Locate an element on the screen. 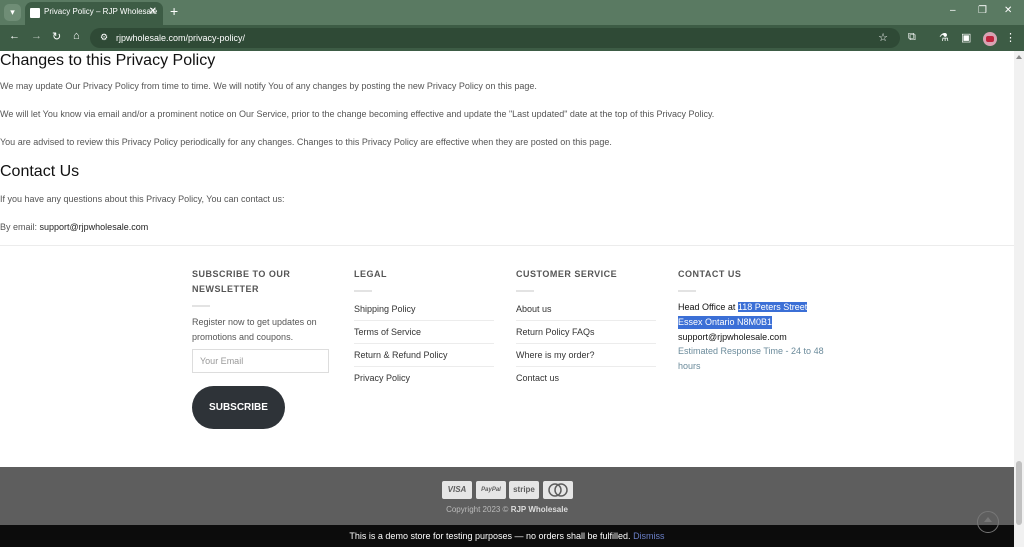 The height and width of the screenshot is (547, 1024). minimize-button: – is located at coordinates (953, 10).